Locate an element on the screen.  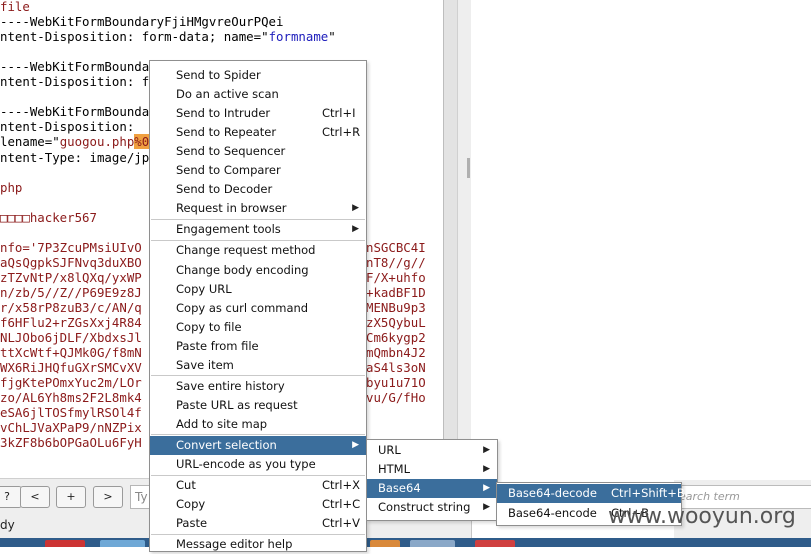
submenu-item-url: URL ▶ is located at coordinates (432, 450).